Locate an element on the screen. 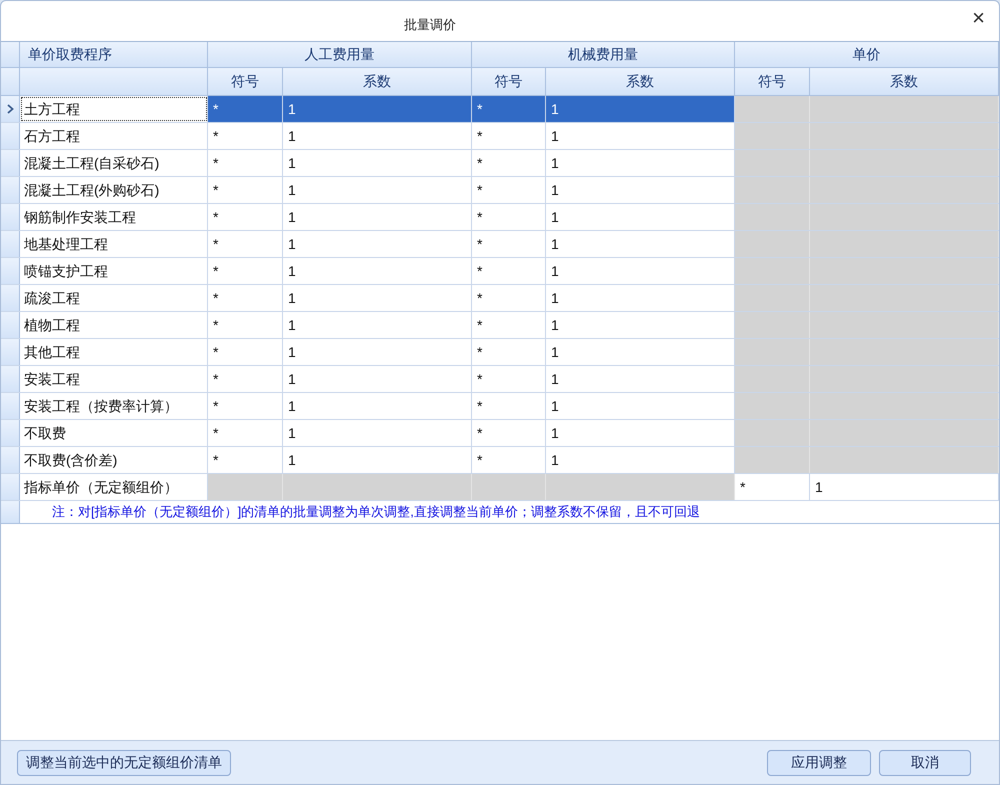 This screenshot has height=785, width=1000. window-title: 批量调价 is located at coordinates (430, 25).